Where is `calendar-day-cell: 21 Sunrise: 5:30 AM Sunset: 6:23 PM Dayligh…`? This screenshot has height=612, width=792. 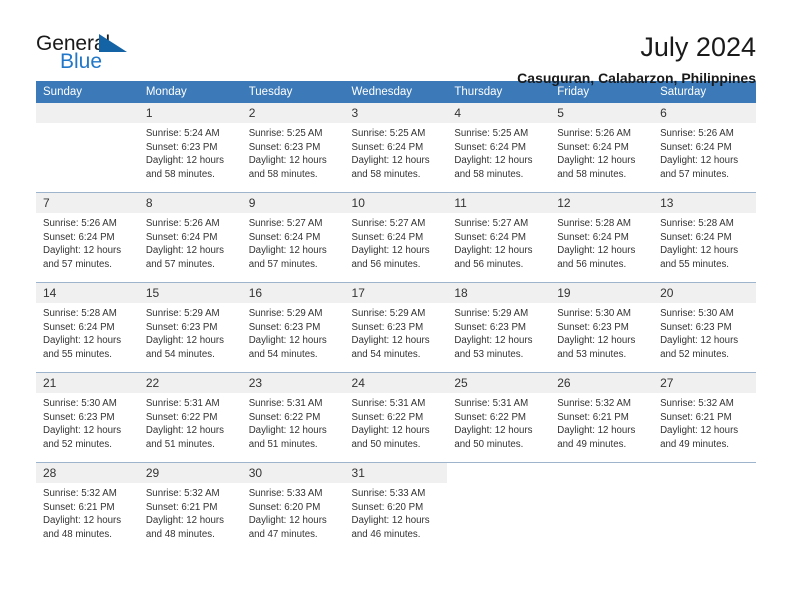 calendar-day-cell: 21 Sunrise: 5:30 AM Sunset: 6:23 PM Dayligh… is located at coordinates (87, 417).